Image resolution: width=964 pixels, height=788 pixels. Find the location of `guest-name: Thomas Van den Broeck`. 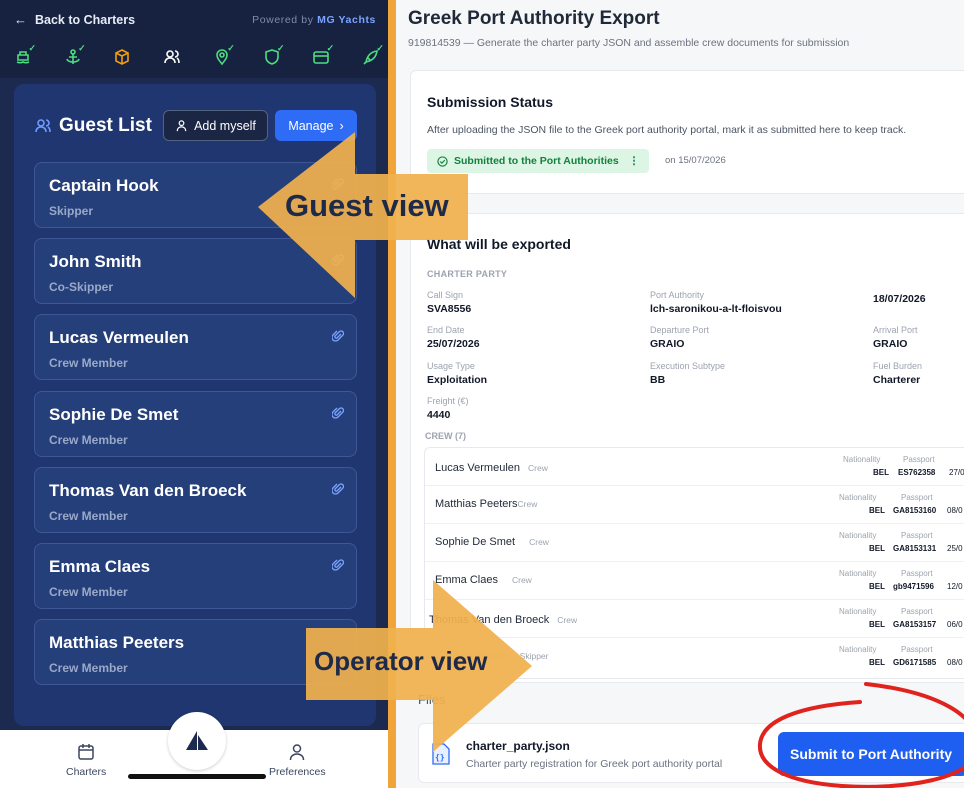

guest-name: Thomas Van den Broeck is located at coordinates (148, 490).